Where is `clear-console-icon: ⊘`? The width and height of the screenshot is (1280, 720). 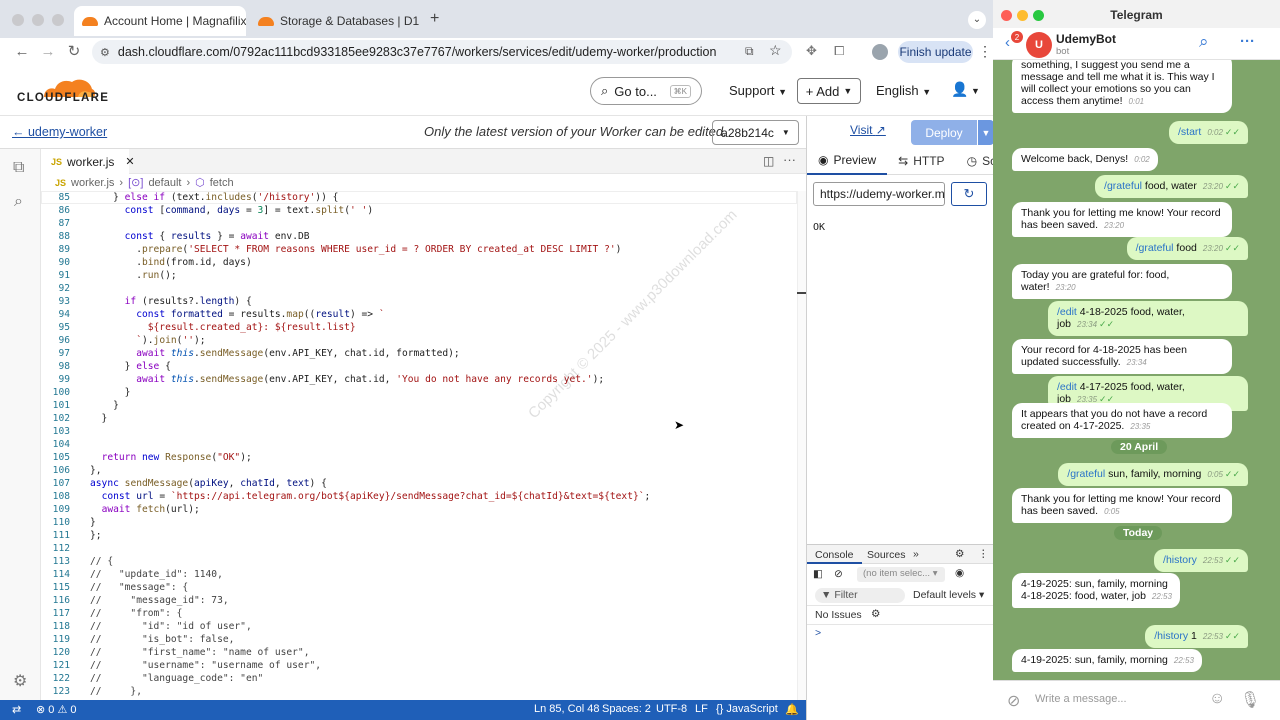 clear-console-icon: ⊘ is located at coordinates (838, 574).